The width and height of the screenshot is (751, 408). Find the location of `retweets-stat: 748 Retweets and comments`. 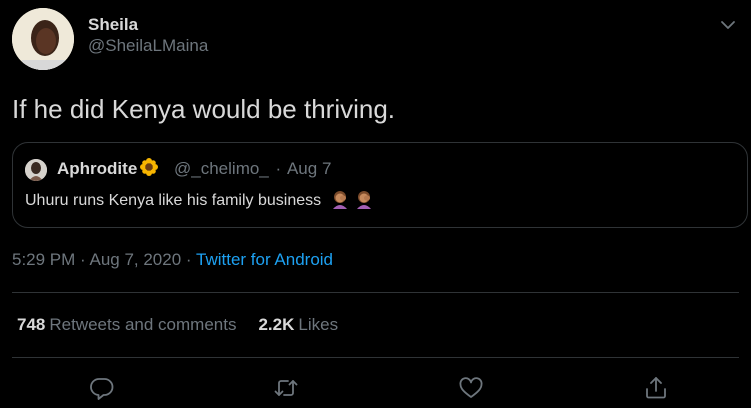

retweets-stat: 748 Retweets and comments is located at coordinates (126, 324).